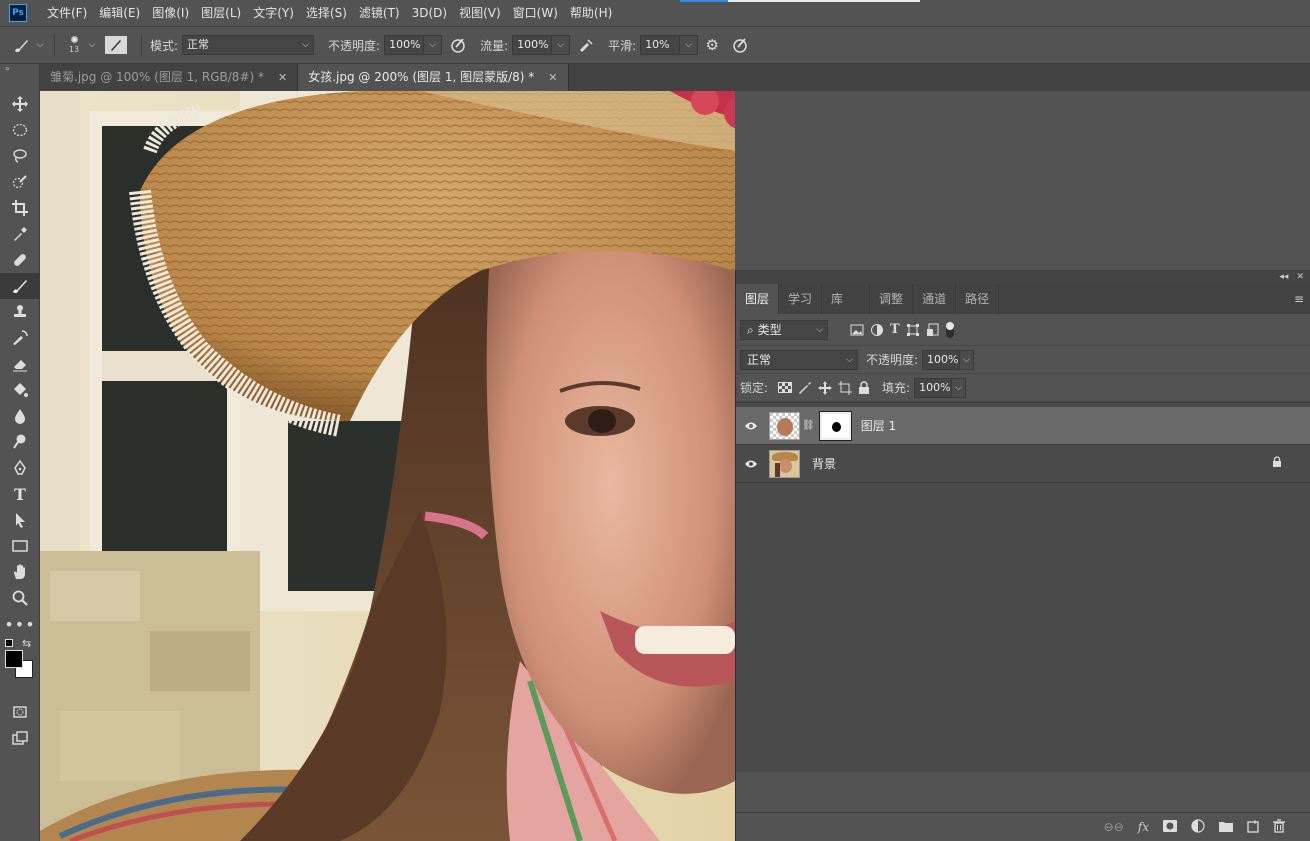 Image resolution: width=1310 pixels, height=841 pixels. I want to click on tab-paths: 路径, so click(978, 299).